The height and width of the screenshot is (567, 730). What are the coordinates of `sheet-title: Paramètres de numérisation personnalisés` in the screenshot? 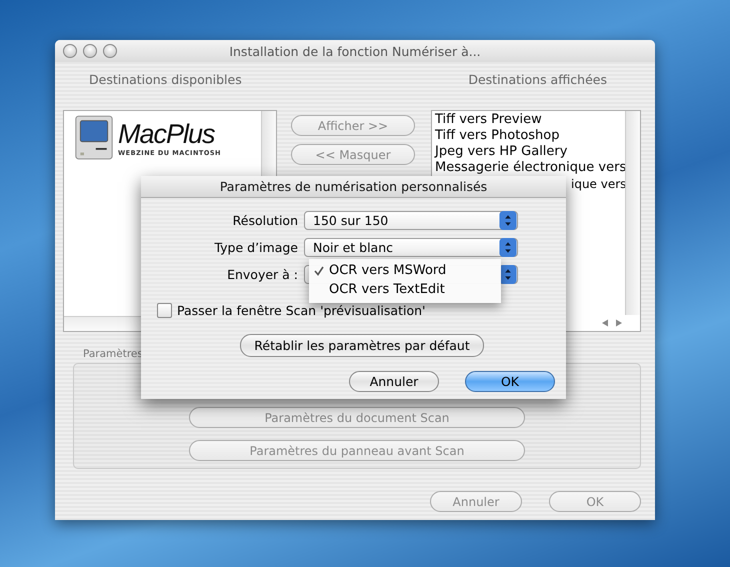 It's located at (354, 186).